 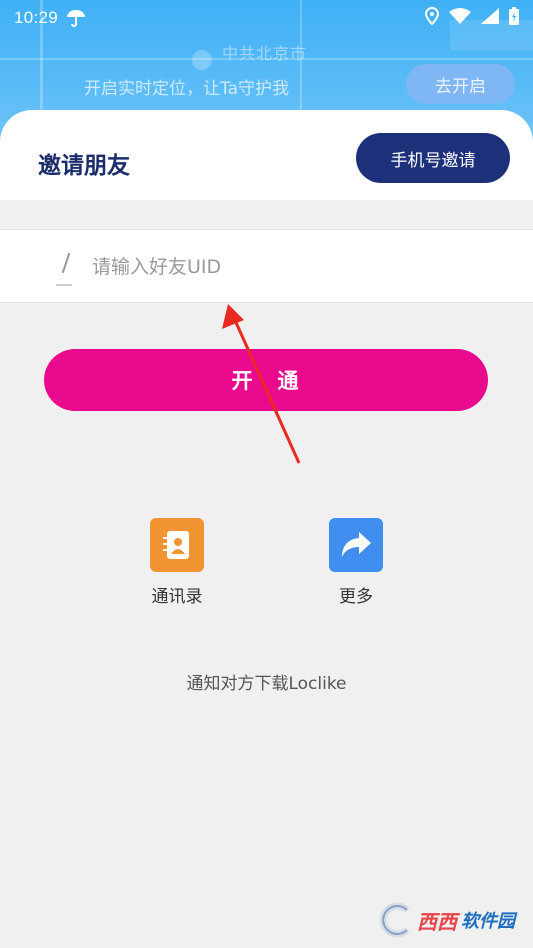 I want to click on share-contacts-label: 通讯录, so click(x=177, y=597).